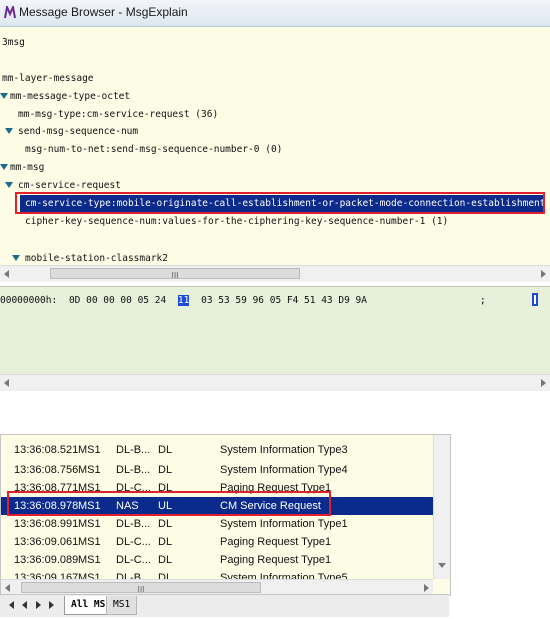 This screenshot has width=550, height=619. I want to click on tab-ms1: MS1, so click(122, 605).